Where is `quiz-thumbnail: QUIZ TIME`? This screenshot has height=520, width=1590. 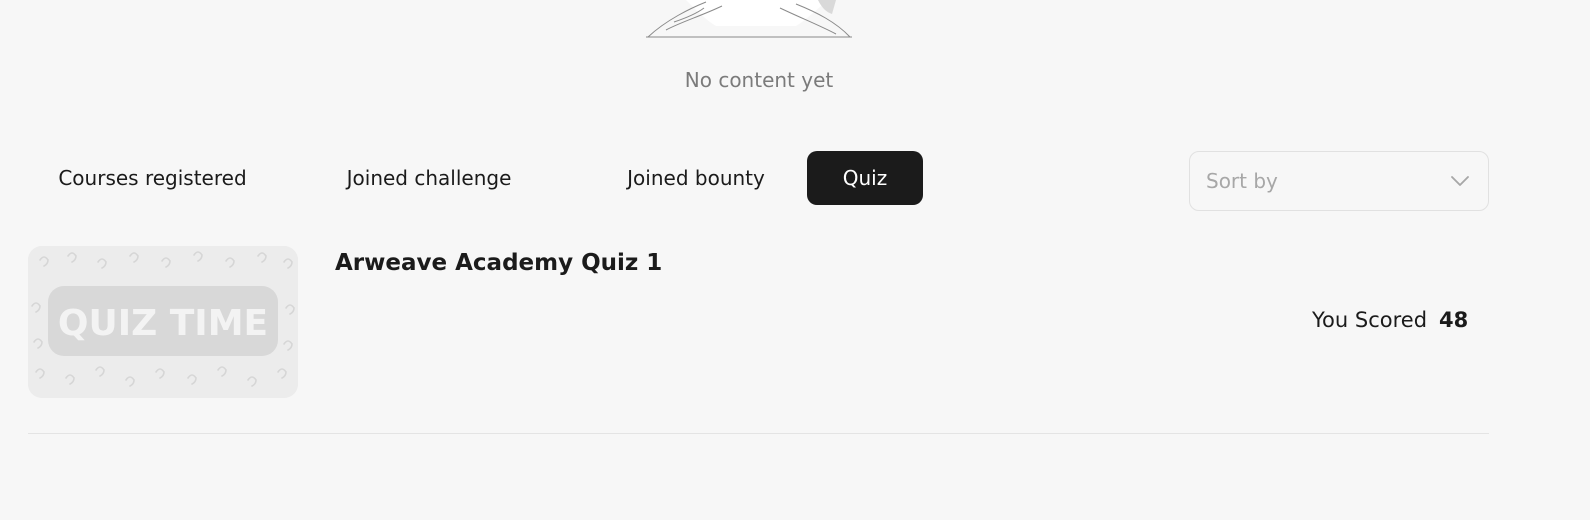 quiz-thumbnail: QUIZ TIME is located at coordinates (163, 322).